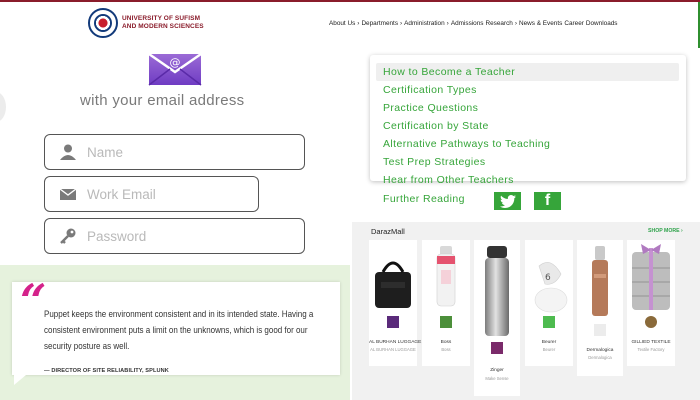 The image size is (700, 400). I want to click on testimonial-tail, so click(20, 380).